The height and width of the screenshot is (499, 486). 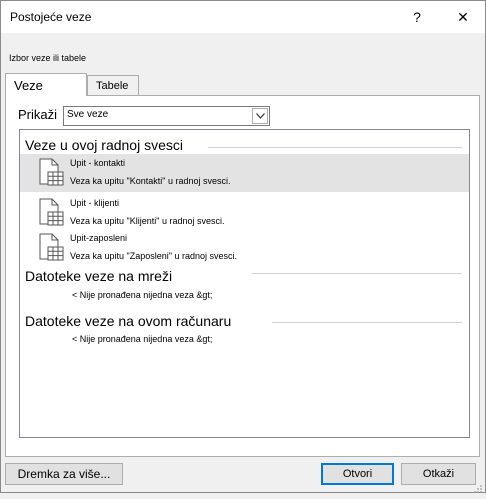 I want to click on help-button: ?, so click(x=417, y=17).